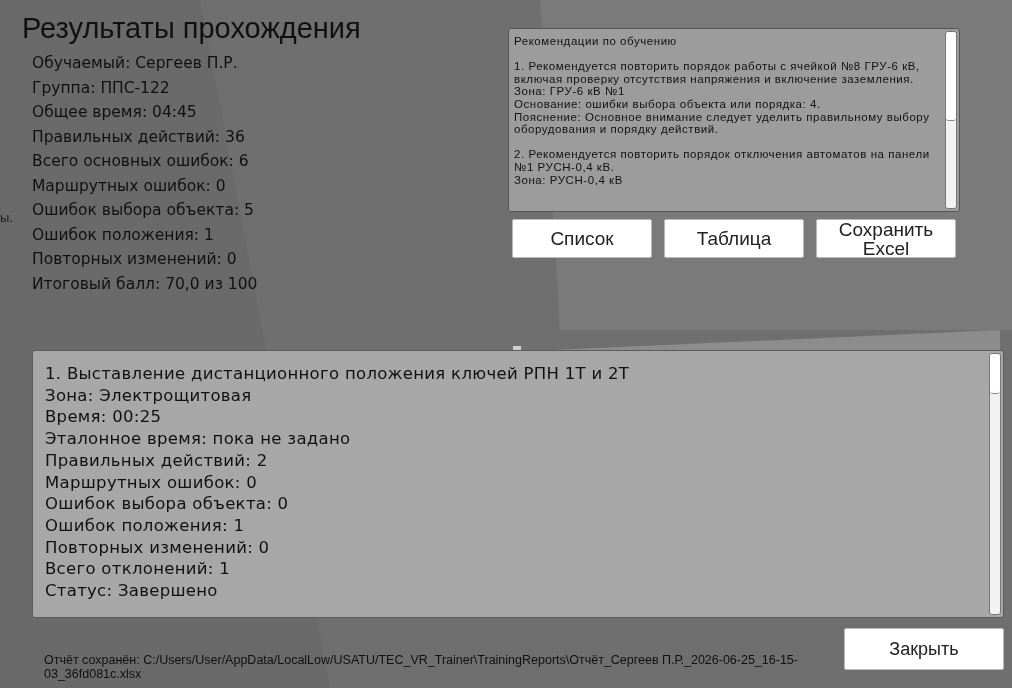 The width and height of the screenshot is (1012, 688). I want to click on detail-line: Зона: Электрощитовая, so click(149, 395).